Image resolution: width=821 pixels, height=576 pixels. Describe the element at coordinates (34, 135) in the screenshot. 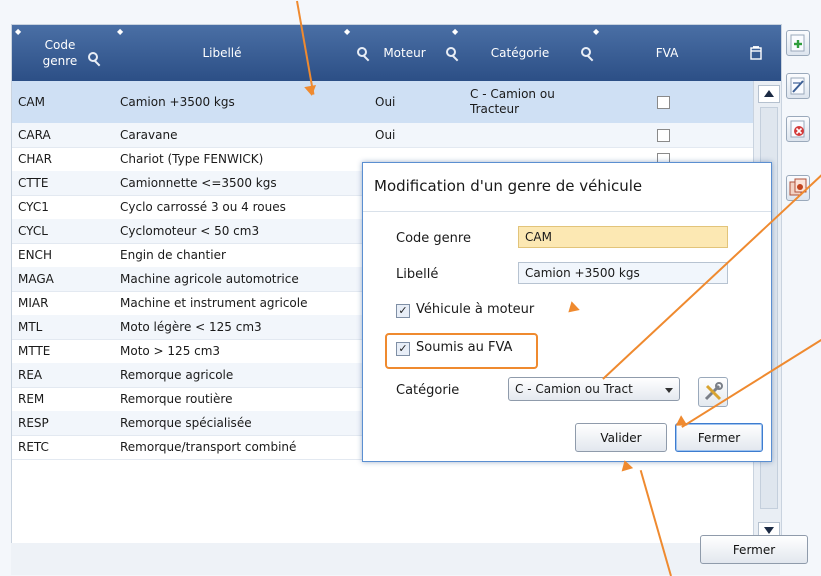

I see `cell-code: CARA` at that location.